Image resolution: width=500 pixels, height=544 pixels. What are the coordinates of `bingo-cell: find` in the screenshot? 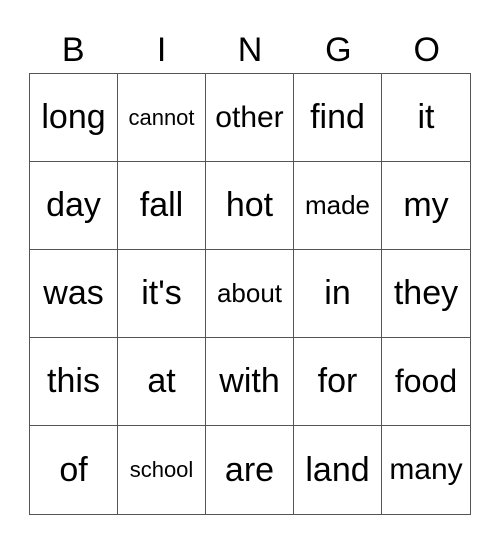 It's located at (338, 118).